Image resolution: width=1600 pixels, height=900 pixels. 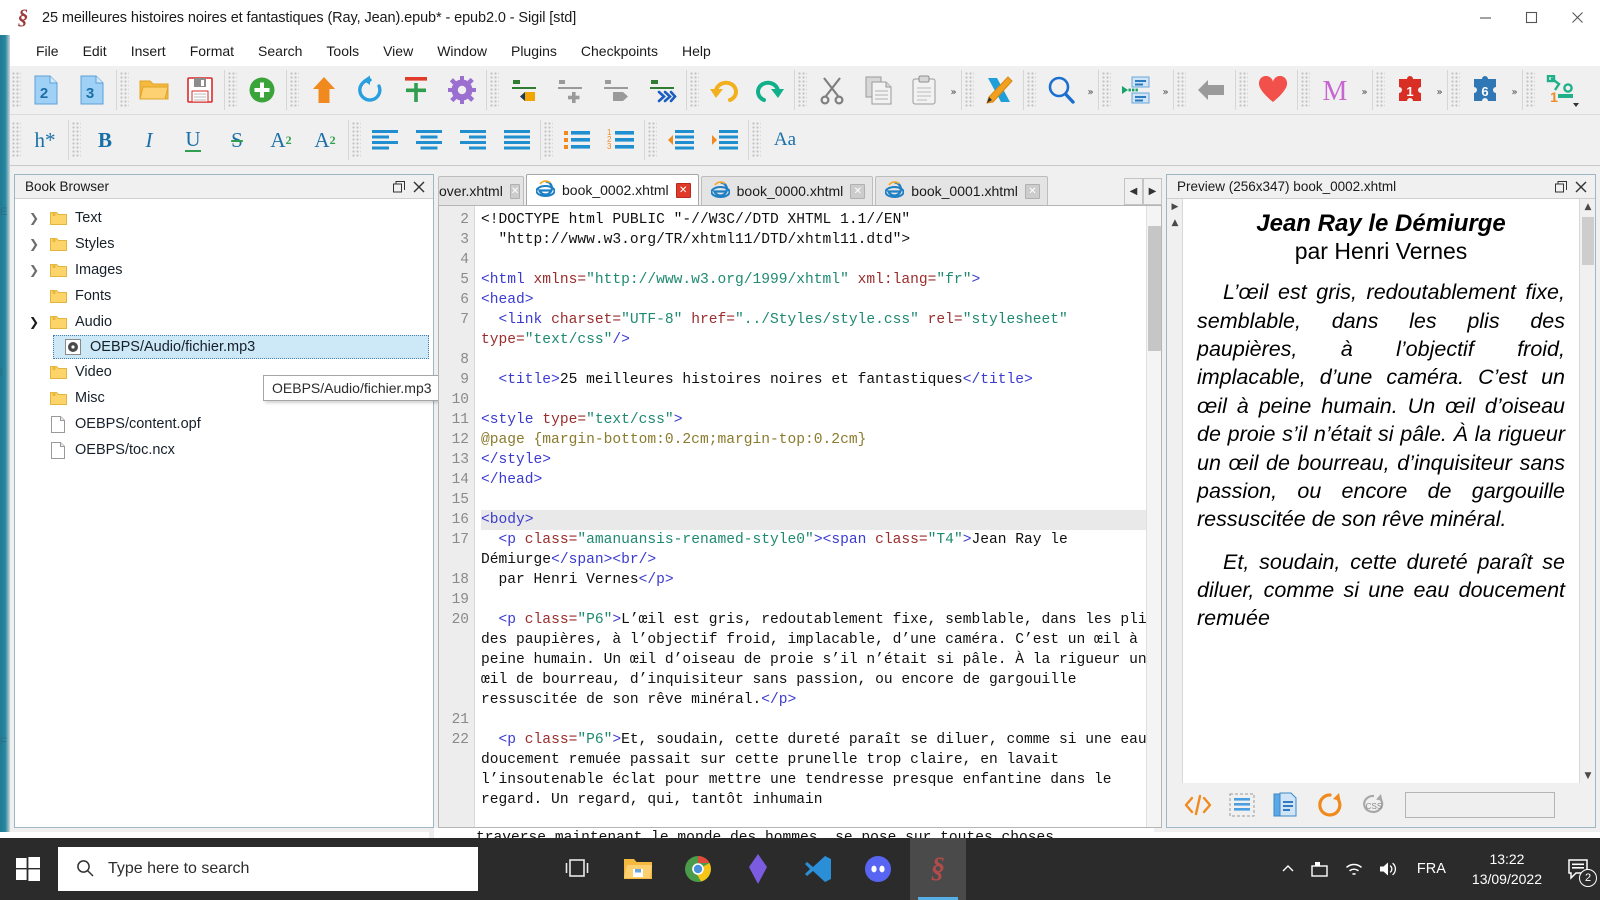 What do you see at coordinates (1335, 90) in the screenshot?
I see `mendeley-button: M` at bounding box center [1335, 90].